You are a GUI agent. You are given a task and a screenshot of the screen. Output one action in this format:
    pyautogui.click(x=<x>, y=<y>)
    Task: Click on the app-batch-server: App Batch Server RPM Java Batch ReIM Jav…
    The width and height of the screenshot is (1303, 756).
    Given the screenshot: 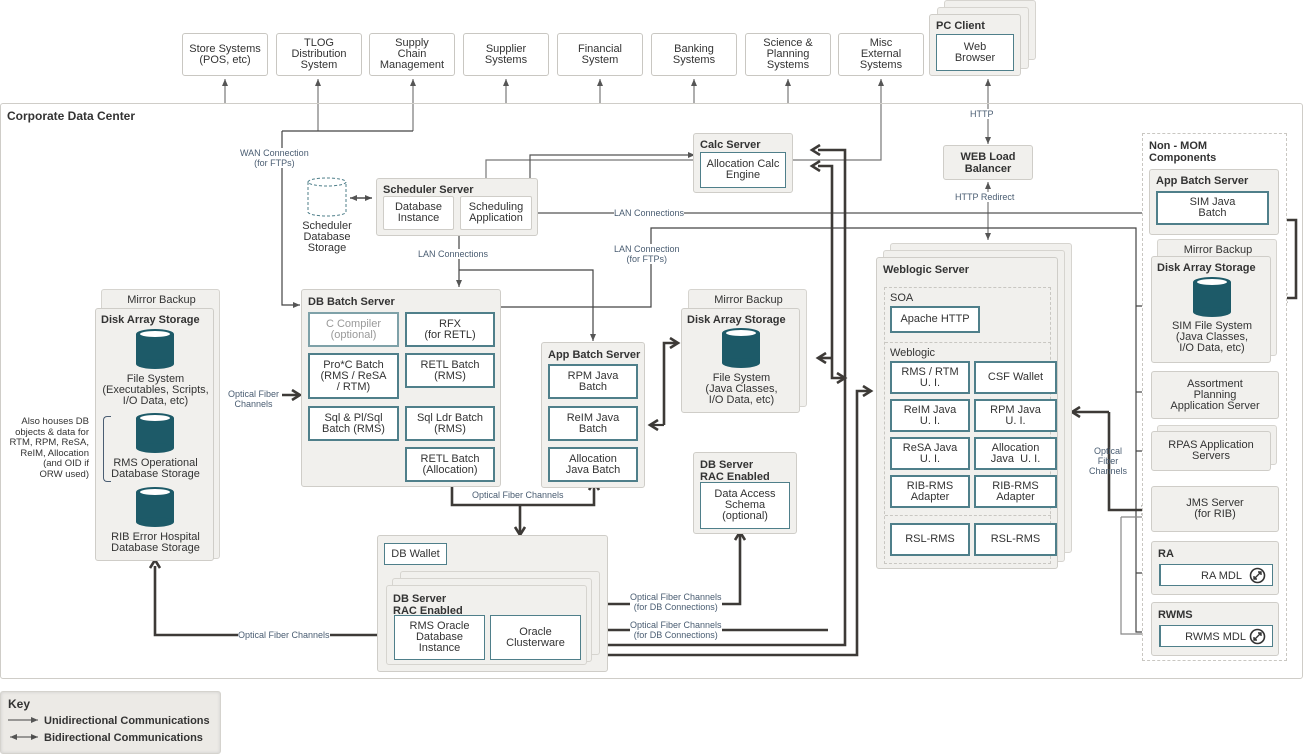 What is the action you would take?
    pyautogui.click(x=593, y=415)
    